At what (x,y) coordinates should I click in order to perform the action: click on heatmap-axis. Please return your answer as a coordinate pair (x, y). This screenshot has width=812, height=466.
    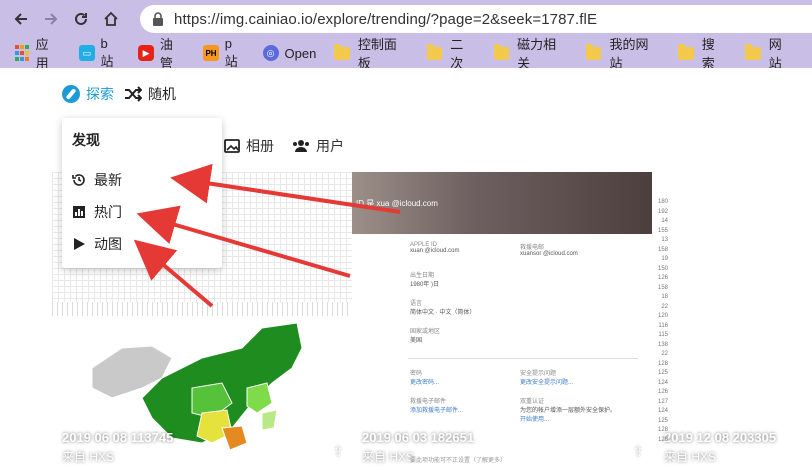
    Looking at the image, I should click on (202, 309).